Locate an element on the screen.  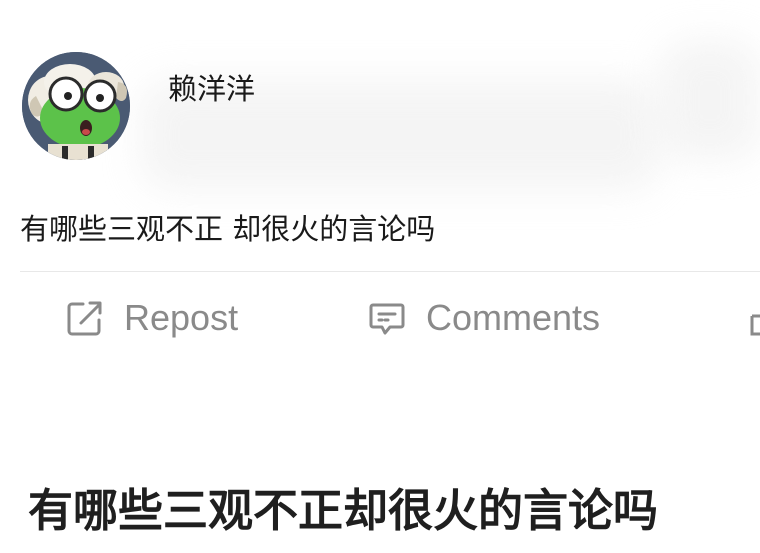
avatar is located at coordinates (76, 106).